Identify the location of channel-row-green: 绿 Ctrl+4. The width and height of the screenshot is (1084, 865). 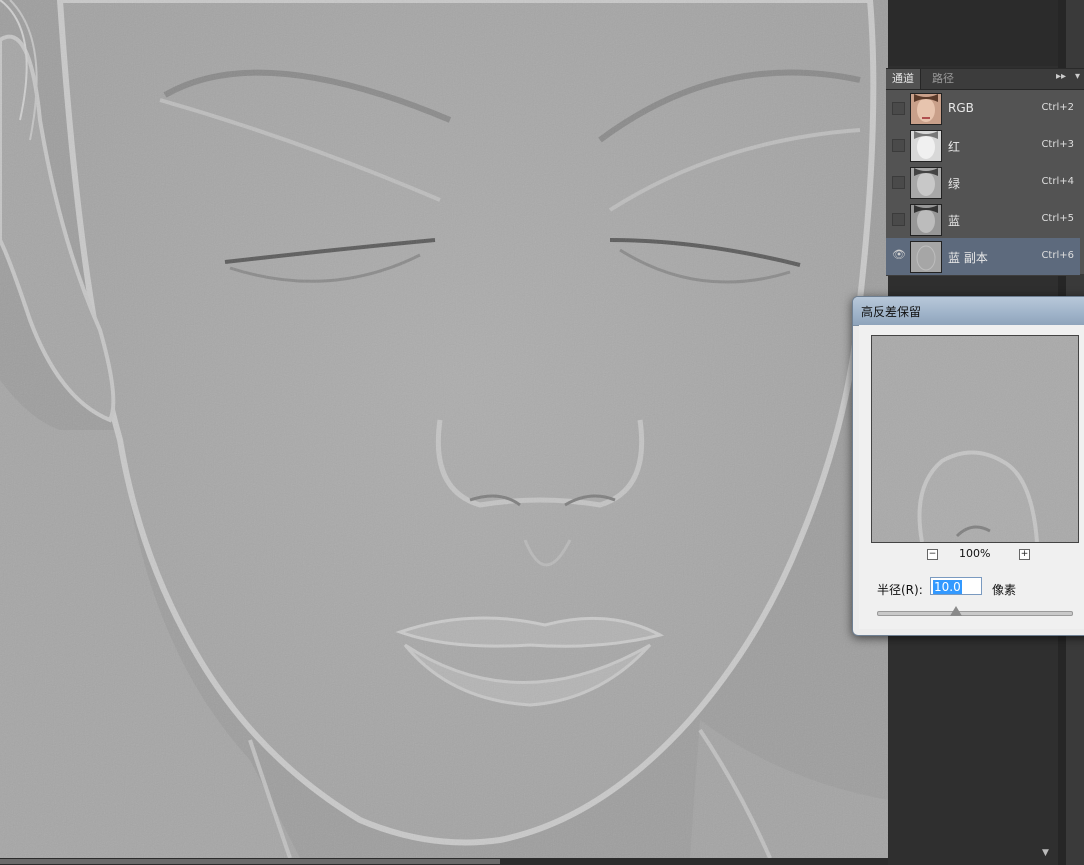
(983, 183).